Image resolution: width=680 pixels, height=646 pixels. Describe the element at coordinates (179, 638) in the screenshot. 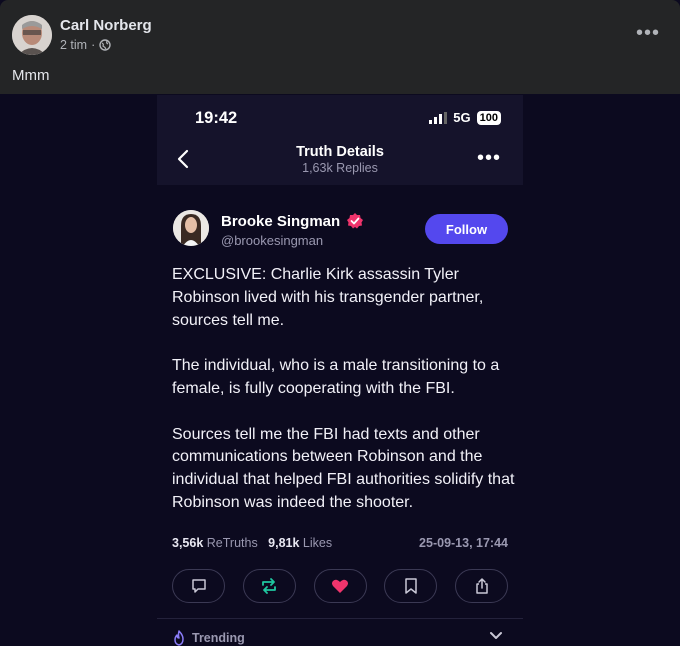

I see `flame-icon` at that location.